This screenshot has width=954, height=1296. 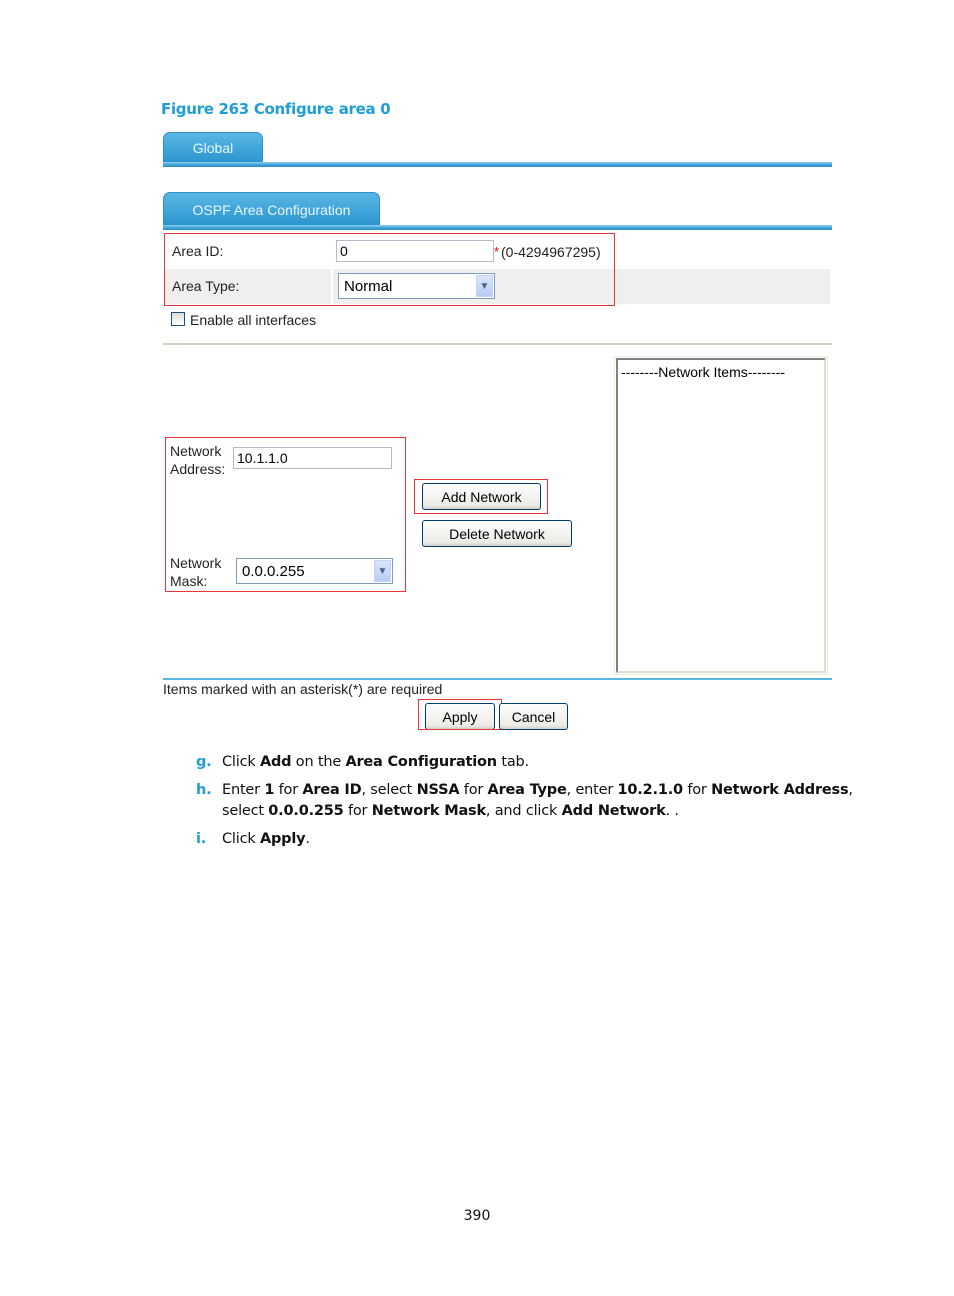 What do you see at coordinates (421, 762) in the screenshot?
I see `emphasis-text: Area Configuration` at bounding box center [421, 762].